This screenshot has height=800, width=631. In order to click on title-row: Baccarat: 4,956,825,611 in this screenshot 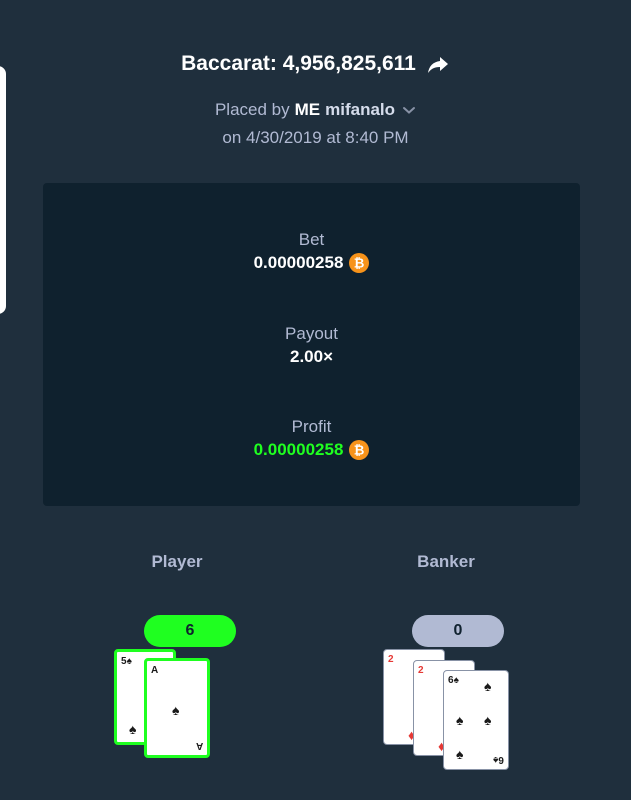, I will do `click(315, 64)`.